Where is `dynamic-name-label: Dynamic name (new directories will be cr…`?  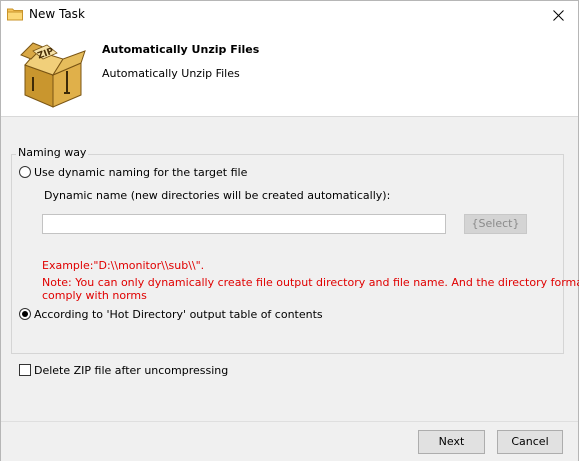 dynamic-name-label: Dynamic name (new directories will be cr… is located at coordinates (217, 195).